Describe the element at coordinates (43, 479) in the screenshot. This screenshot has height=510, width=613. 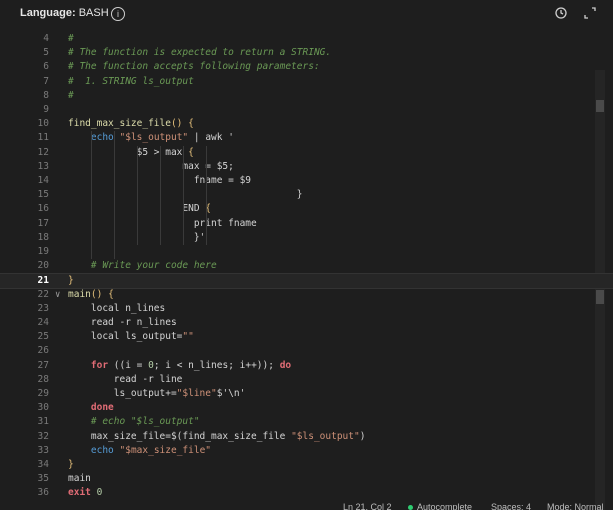
I see `line-number: 35` at that location.